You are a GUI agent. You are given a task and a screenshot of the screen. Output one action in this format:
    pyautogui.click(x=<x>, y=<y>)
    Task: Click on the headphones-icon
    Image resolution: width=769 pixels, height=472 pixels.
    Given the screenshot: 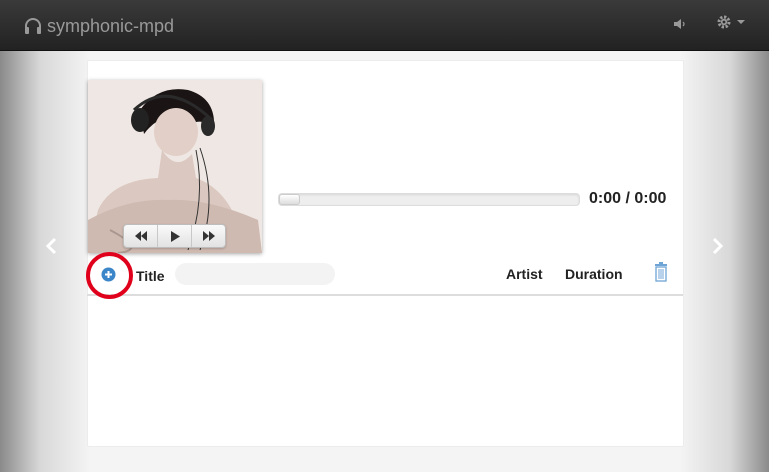 What is the action you would take?
    pyautogui.click(x=33, y=26)
    